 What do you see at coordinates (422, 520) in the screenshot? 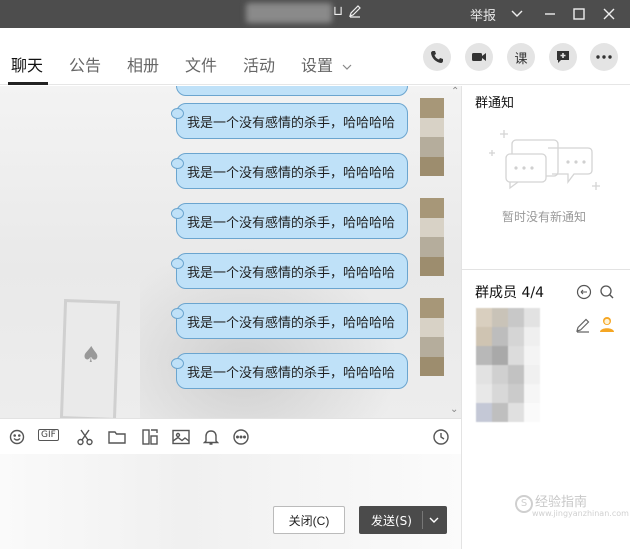
I see `send-separator` at bounding box center [422, 520].